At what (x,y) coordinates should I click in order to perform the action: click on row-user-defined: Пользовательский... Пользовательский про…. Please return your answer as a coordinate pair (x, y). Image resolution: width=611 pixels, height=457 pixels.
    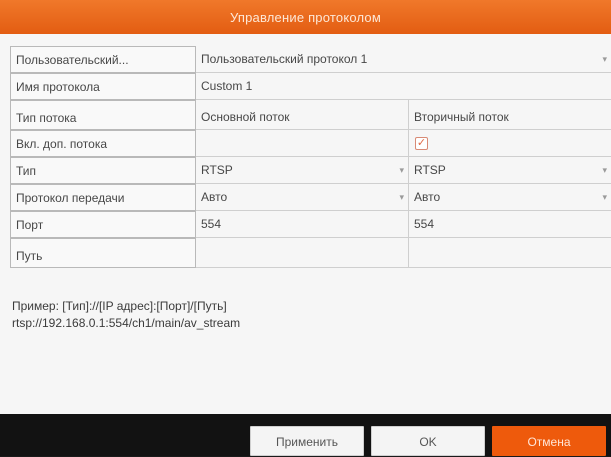
    Looking at the image, I should click on (310, 59).